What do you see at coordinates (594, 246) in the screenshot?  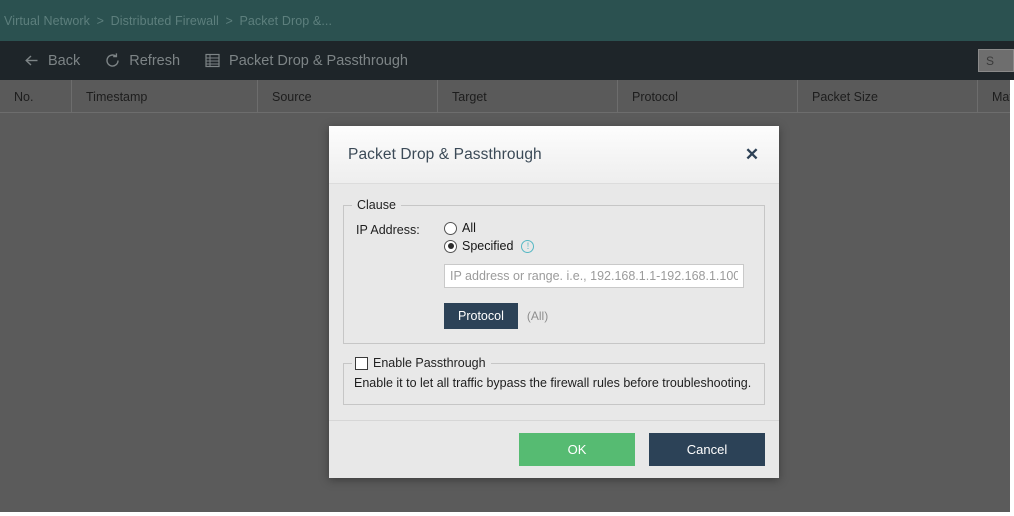 I see `radio-specified: Specified !` at bounding box center [594, 246].